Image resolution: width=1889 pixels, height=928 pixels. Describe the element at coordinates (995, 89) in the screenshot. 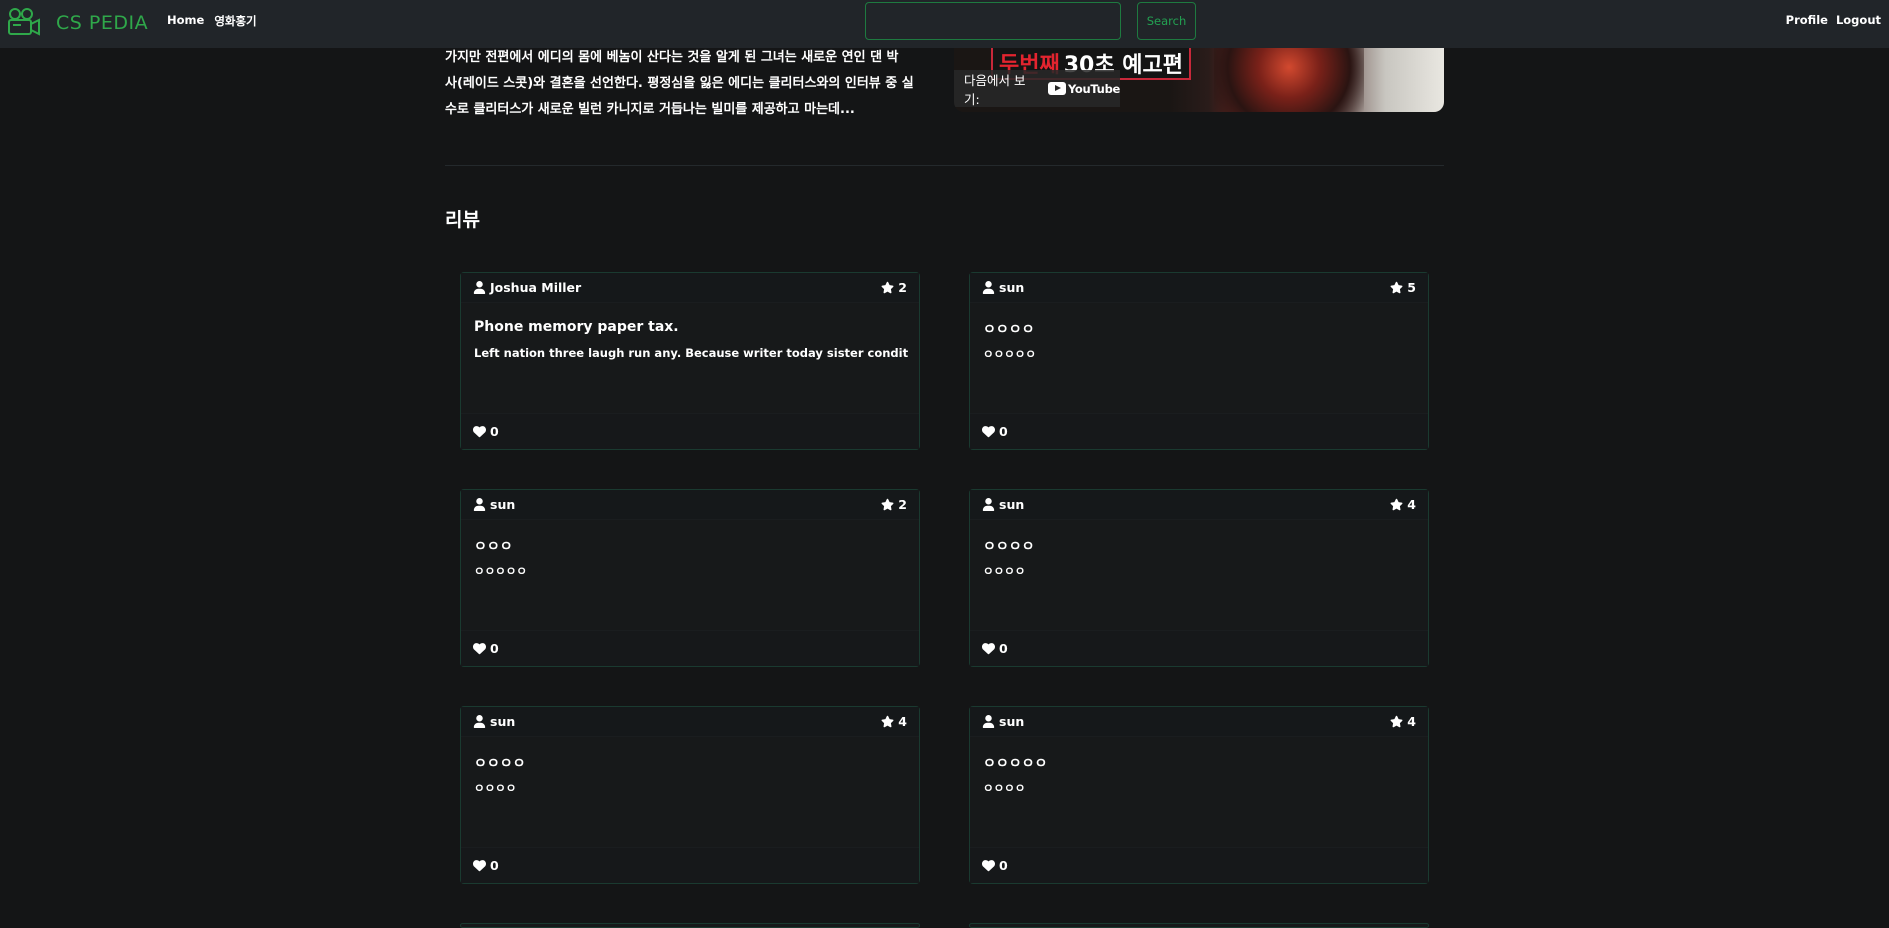

I see `watch-on-label: 다음에서 보기:` at that location.